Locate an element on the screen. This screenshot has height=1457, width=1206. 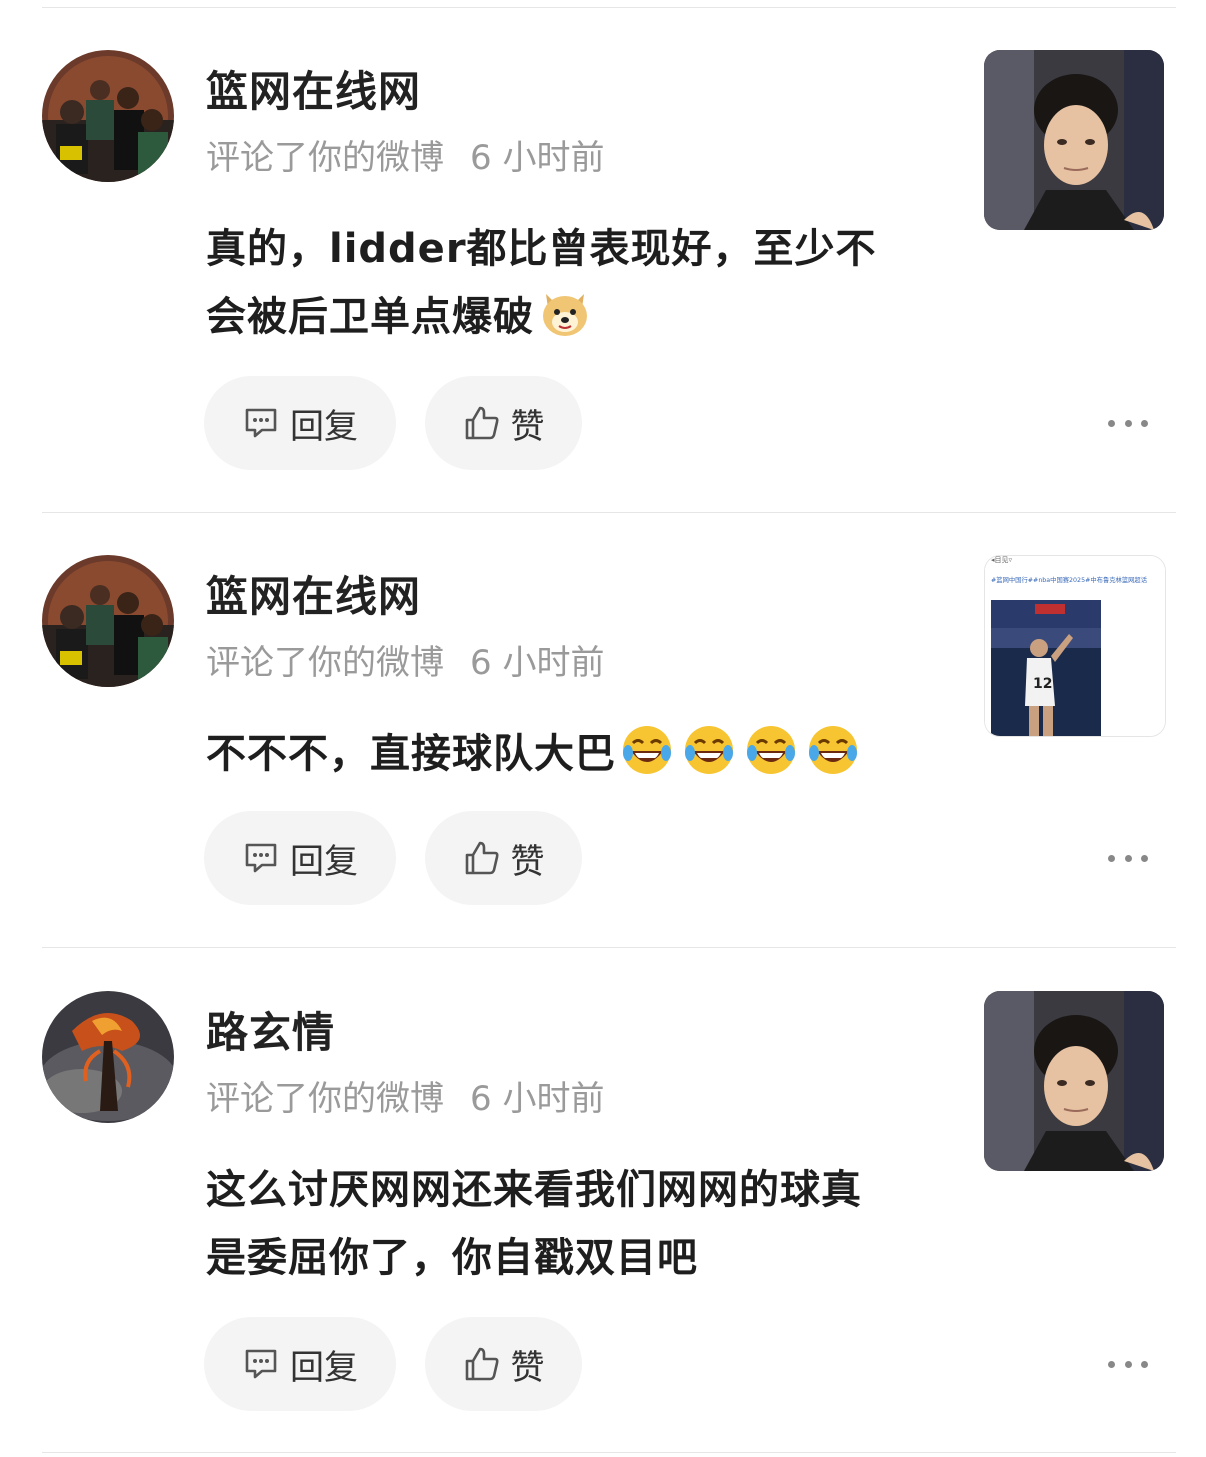
comment-text: 不不不，直接球队大巴 is located at coordinates (566, 754).